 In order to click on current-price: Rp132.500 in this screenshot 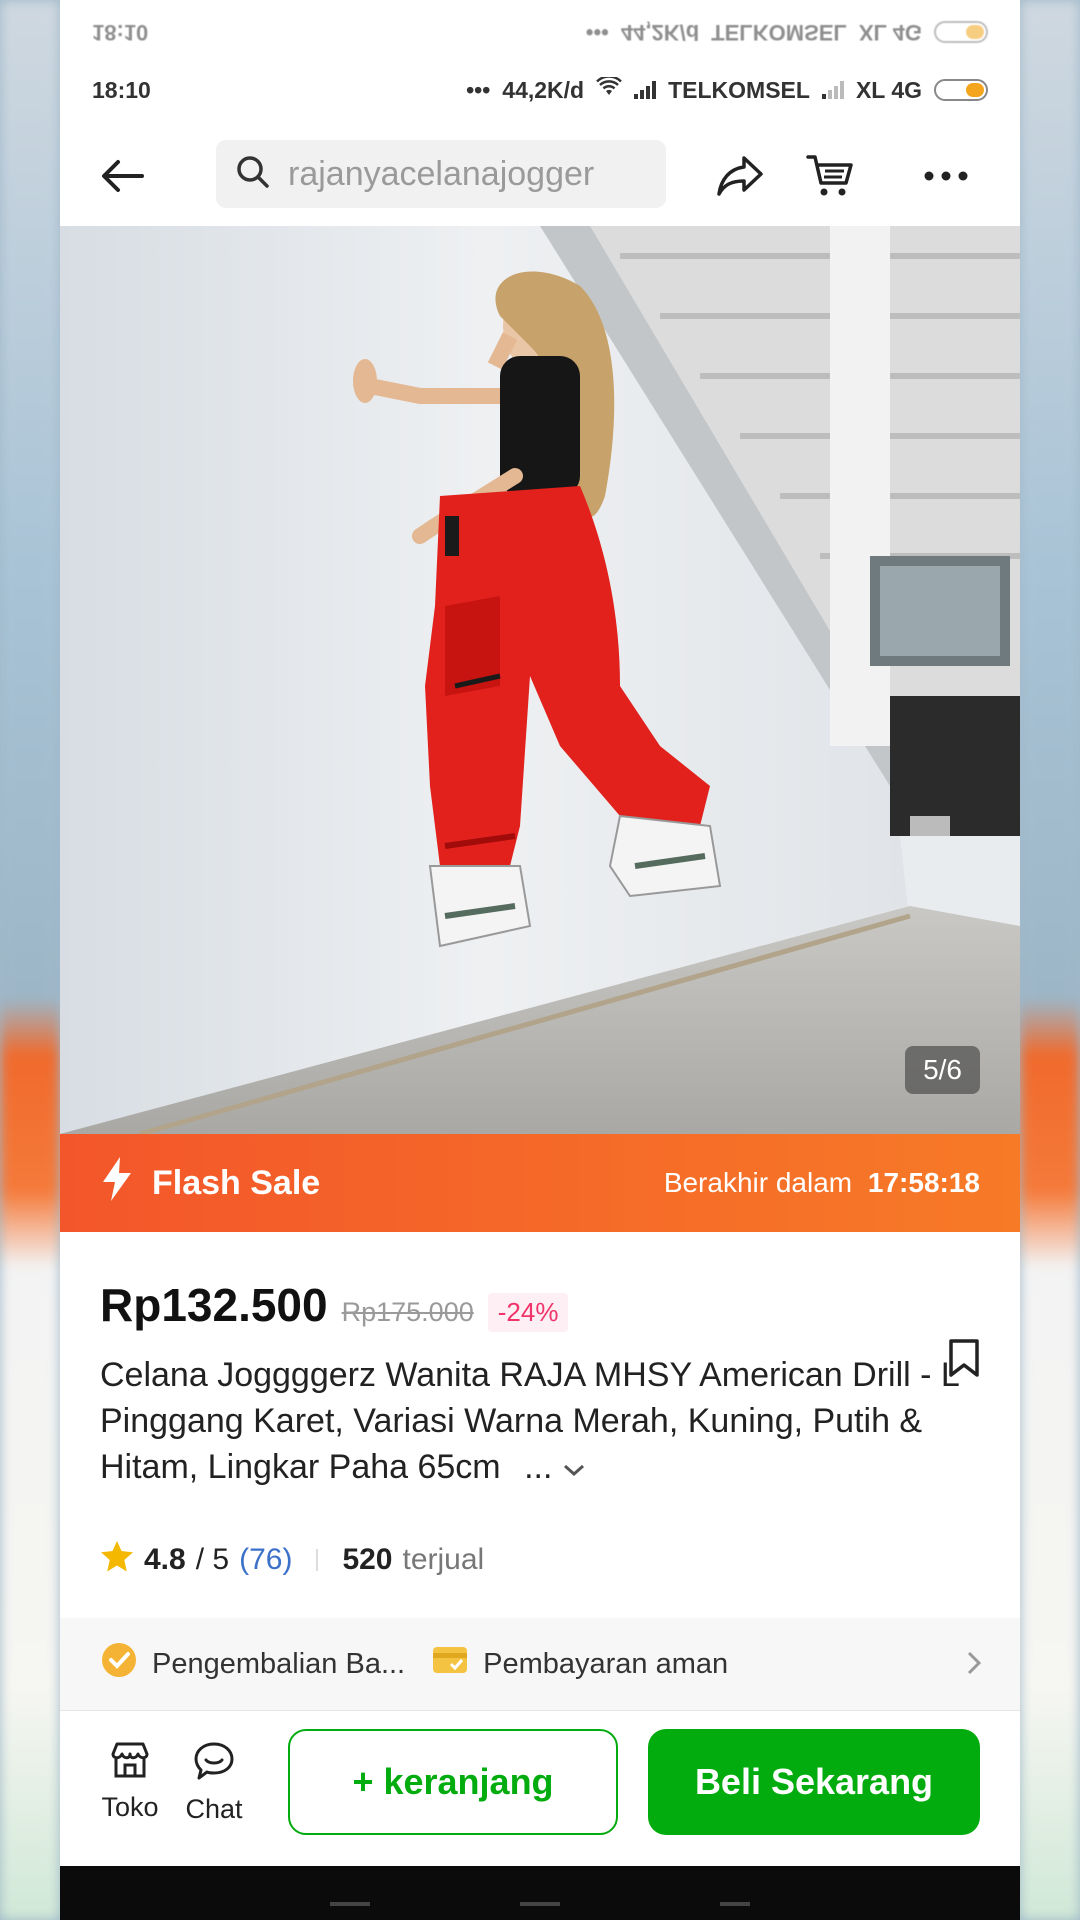, I will do `click(214, 1305)`.